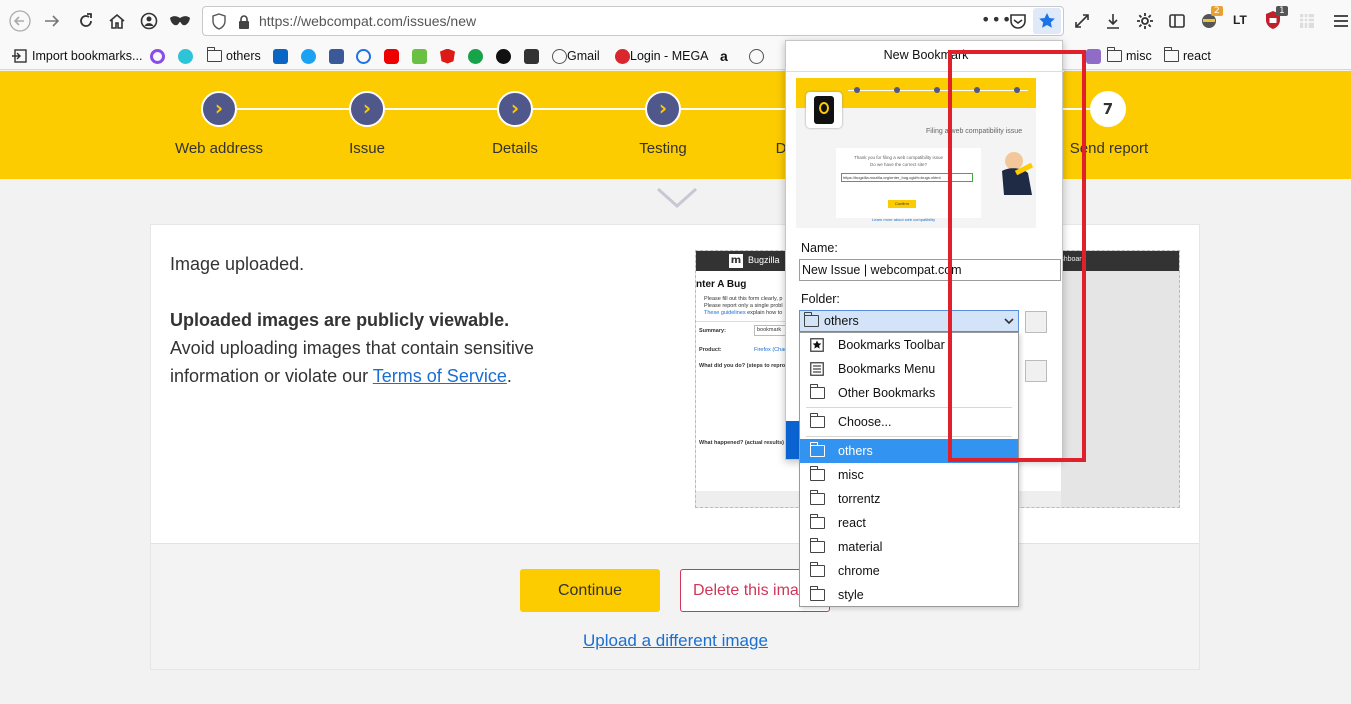 This screenshot has height=704, width=1351. I want to click on angular-icon, so click(447, 56).